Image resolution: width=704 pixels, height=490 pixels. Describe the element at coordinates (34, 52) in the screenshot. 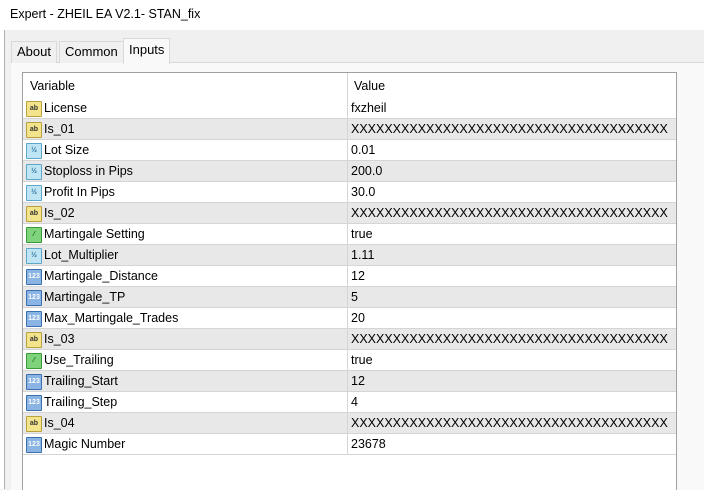

I see `tab-about: About` at that location.